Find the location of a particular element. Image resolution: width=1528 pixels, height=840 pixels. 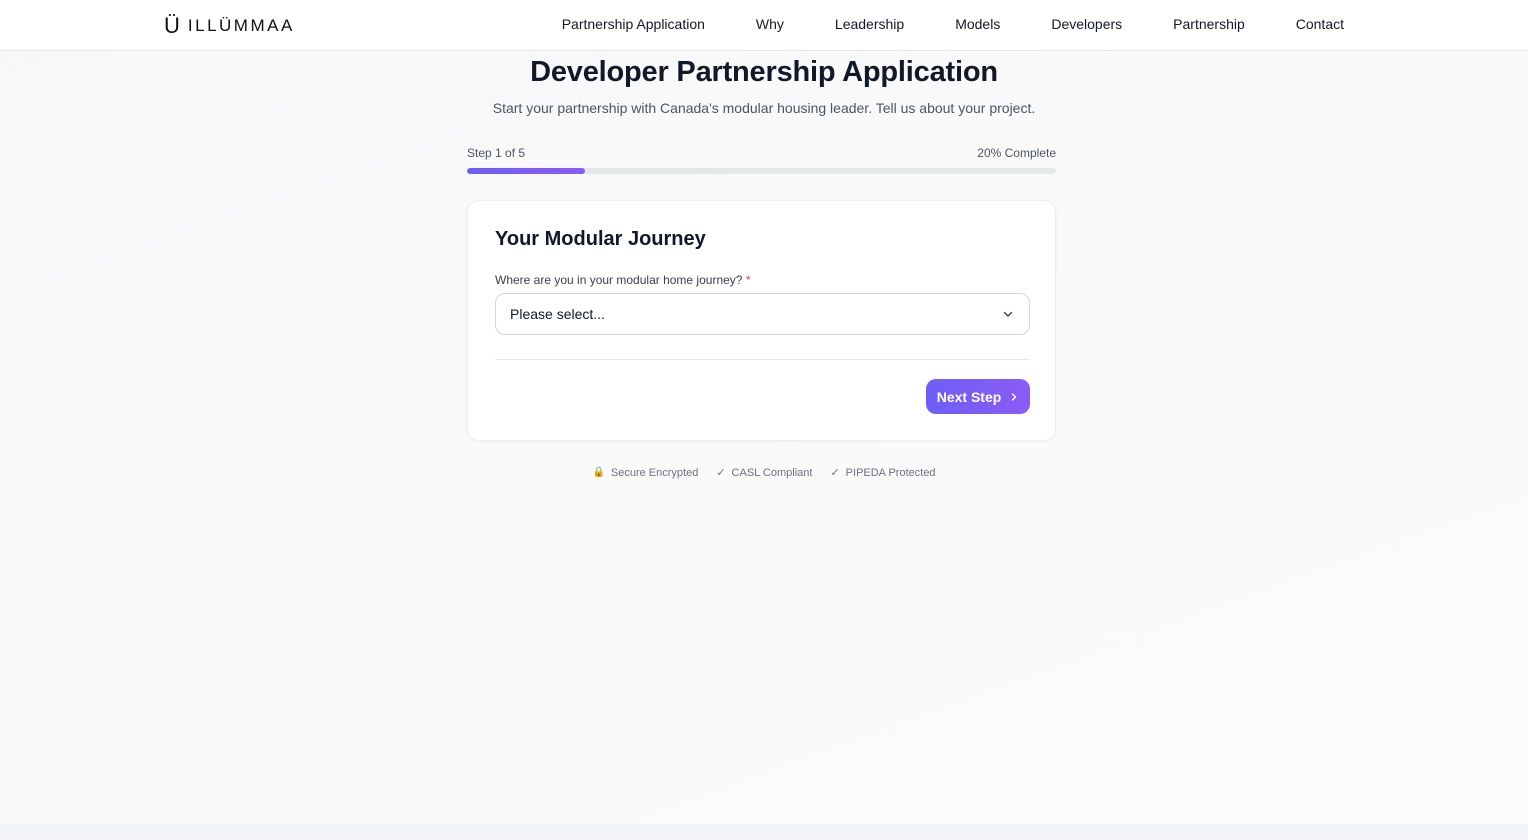

next-step-button: Next Step is located at coordinates (978, 396).